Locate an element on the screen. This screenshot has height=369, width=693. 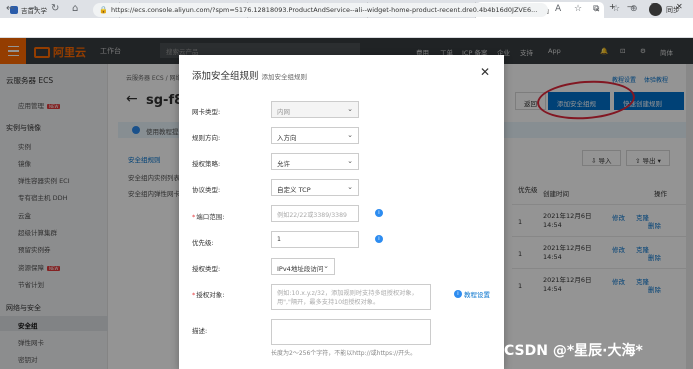
direction-select: 入方向 ⌄ is located at coordinates (315, 135).